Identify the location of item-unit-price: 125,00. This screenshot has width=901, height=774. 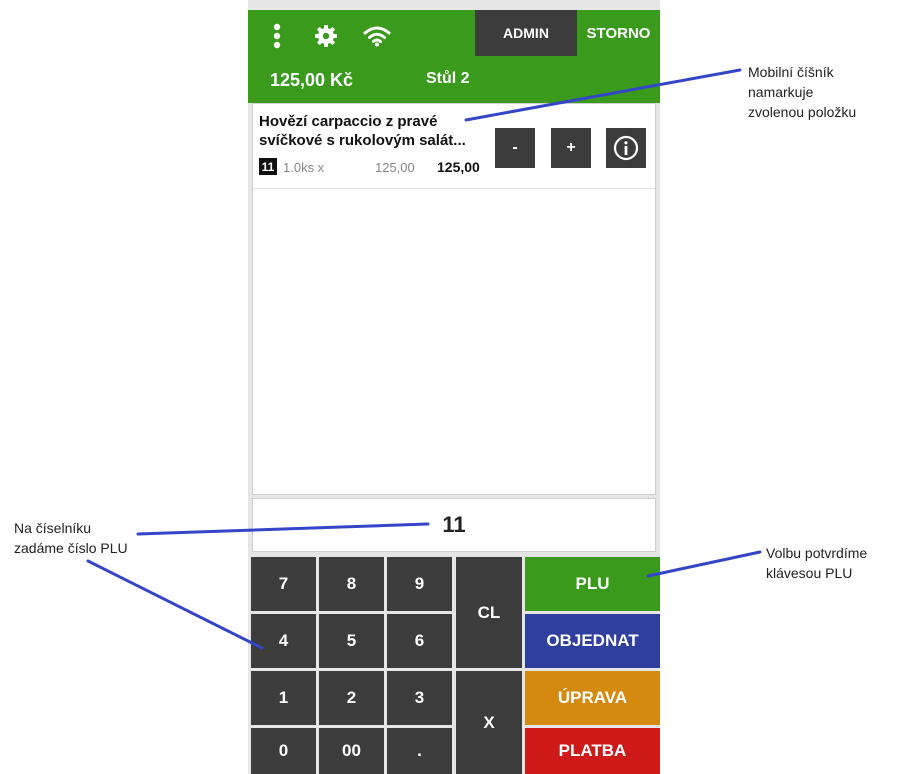
(395, 167).